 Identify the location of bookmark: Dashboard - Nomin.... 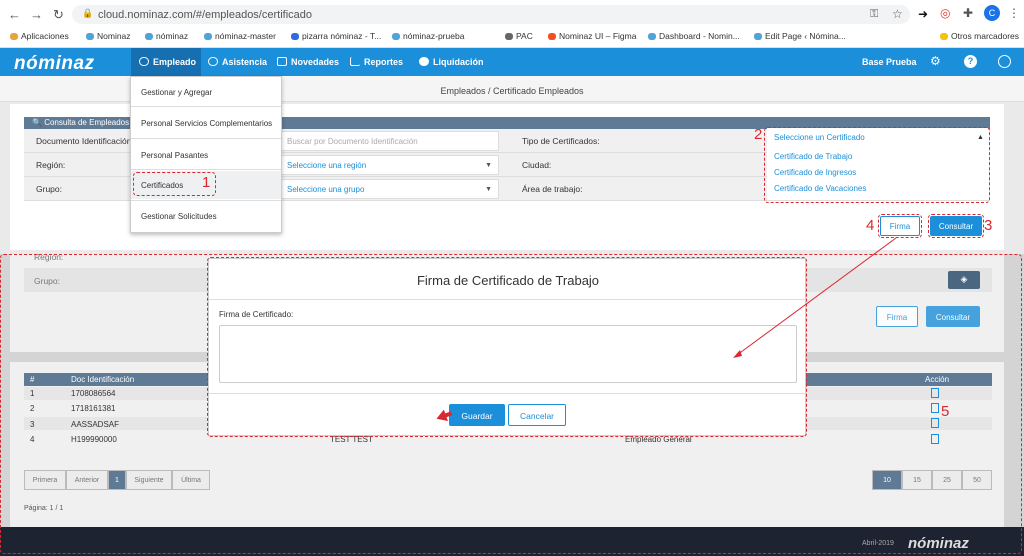
(694, 36).